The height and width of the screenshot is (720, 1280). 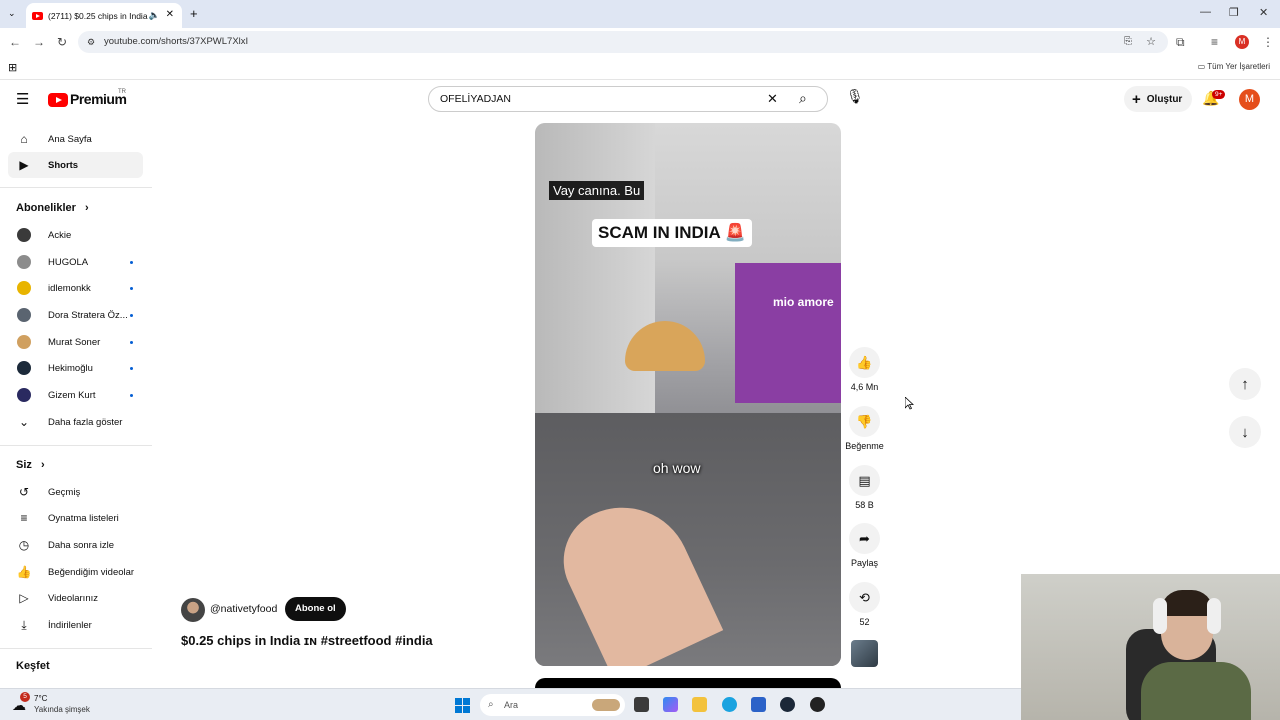 What do you see at coordinates (75, 368) in the screenshot?
I see `sidebar-item-channel: Hekimoğlu` at bounding box center [75, 368].